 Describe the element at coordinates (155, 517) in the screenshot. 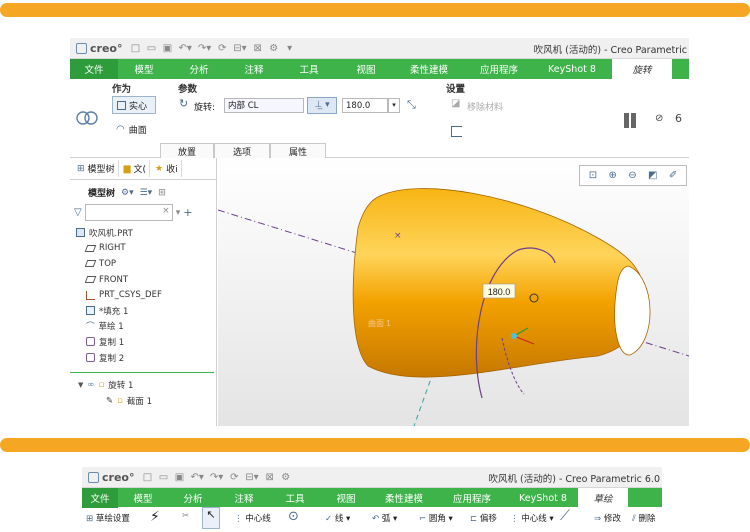

I see `reference-icon: ⚡` at that location.